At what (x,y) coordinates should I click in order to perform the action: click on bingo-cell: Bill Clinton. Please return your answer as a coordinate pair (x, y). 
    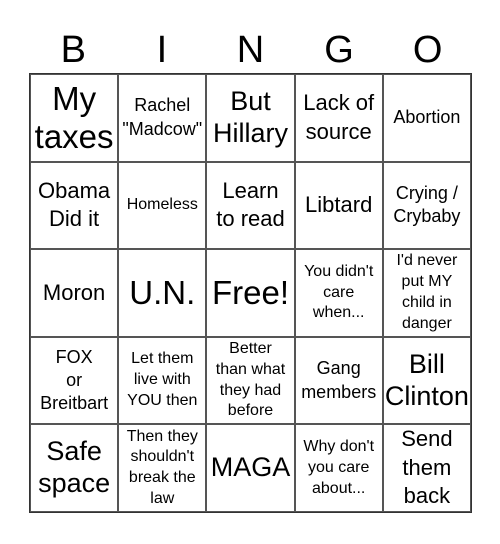
    Looking at the image, I should click on (426, 380).